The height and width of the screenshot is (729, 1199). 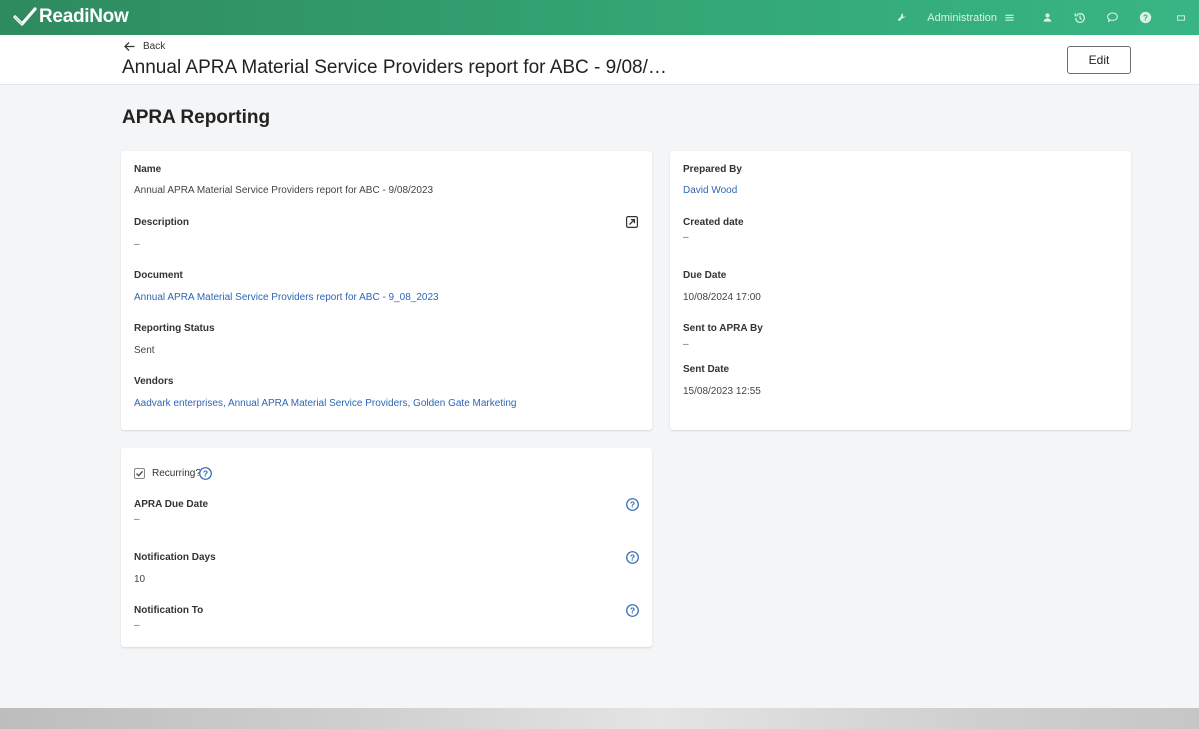 What do you see at coordinates (962, 18) in the screenshot?
I see `administration-link: Administration` at bounding box center [962, 18].